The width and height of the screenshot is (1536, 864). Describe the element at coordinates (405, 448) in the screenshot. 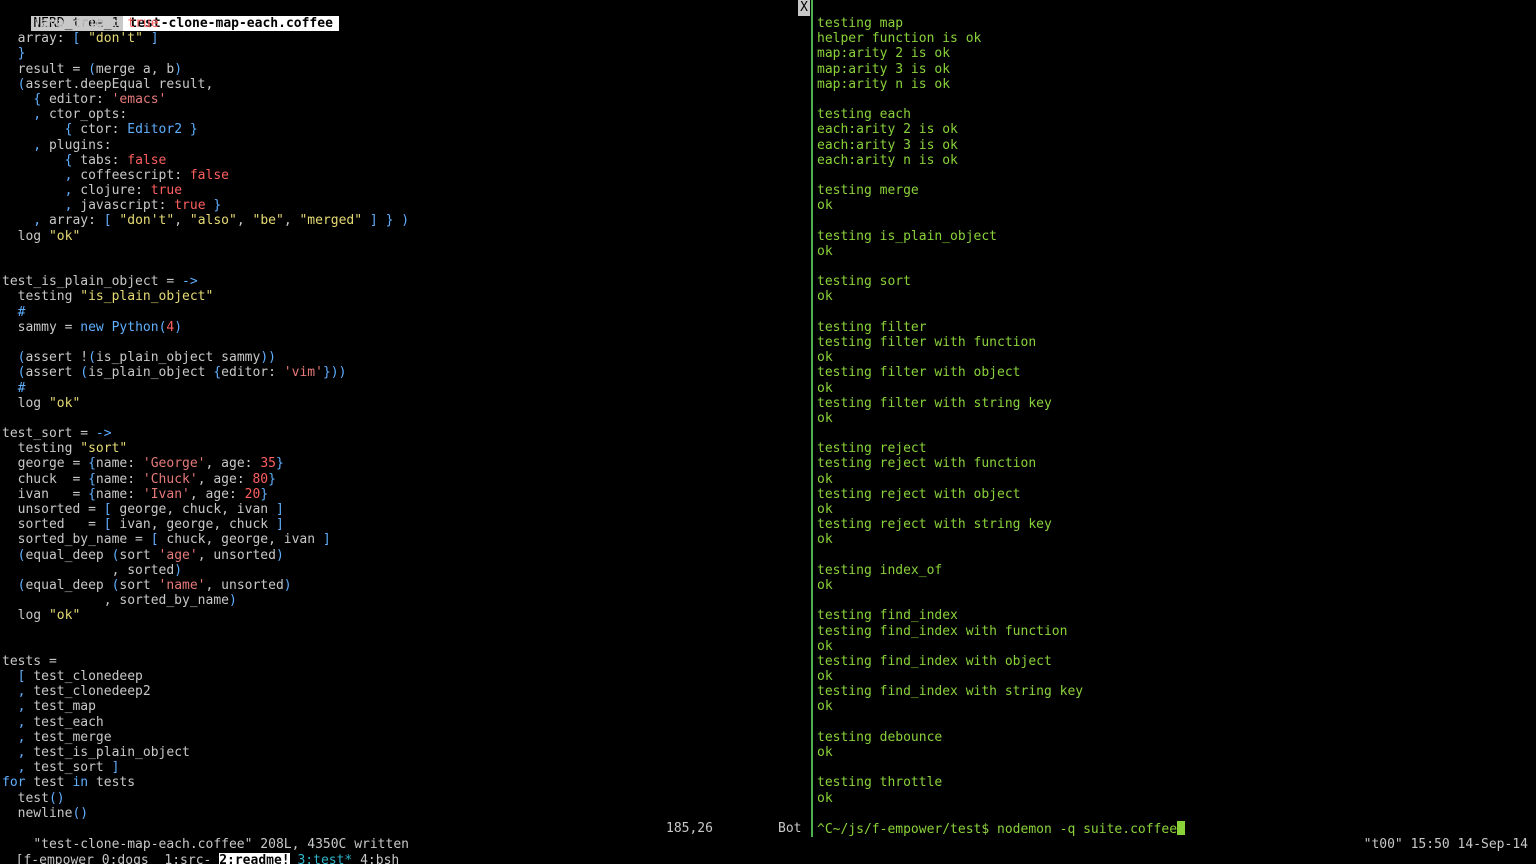

I see `code-line: testing "sort"` at that location.